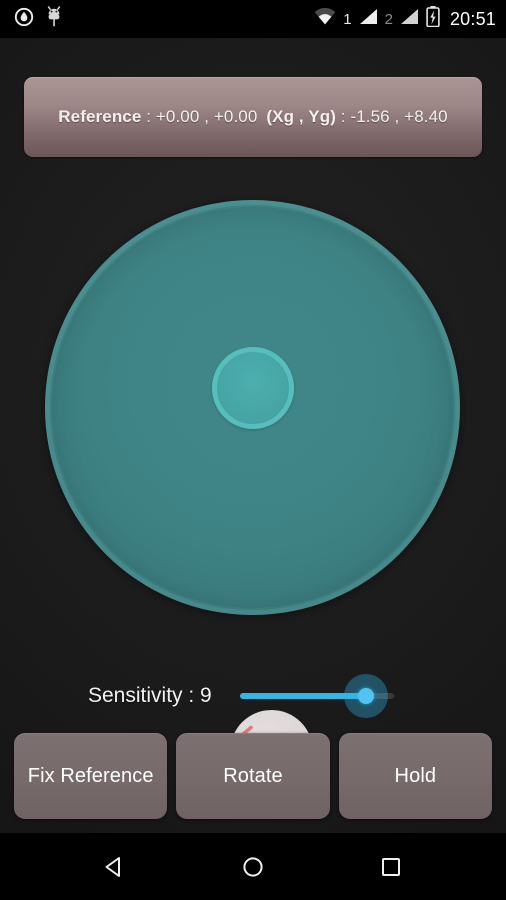 The width and height of the screenshot is (506, 900). What do you see at coordinates (301, 116) in the screenshot?
I see `g-axes-label: (Xg , Yg)` at bounding box center [301, 116].